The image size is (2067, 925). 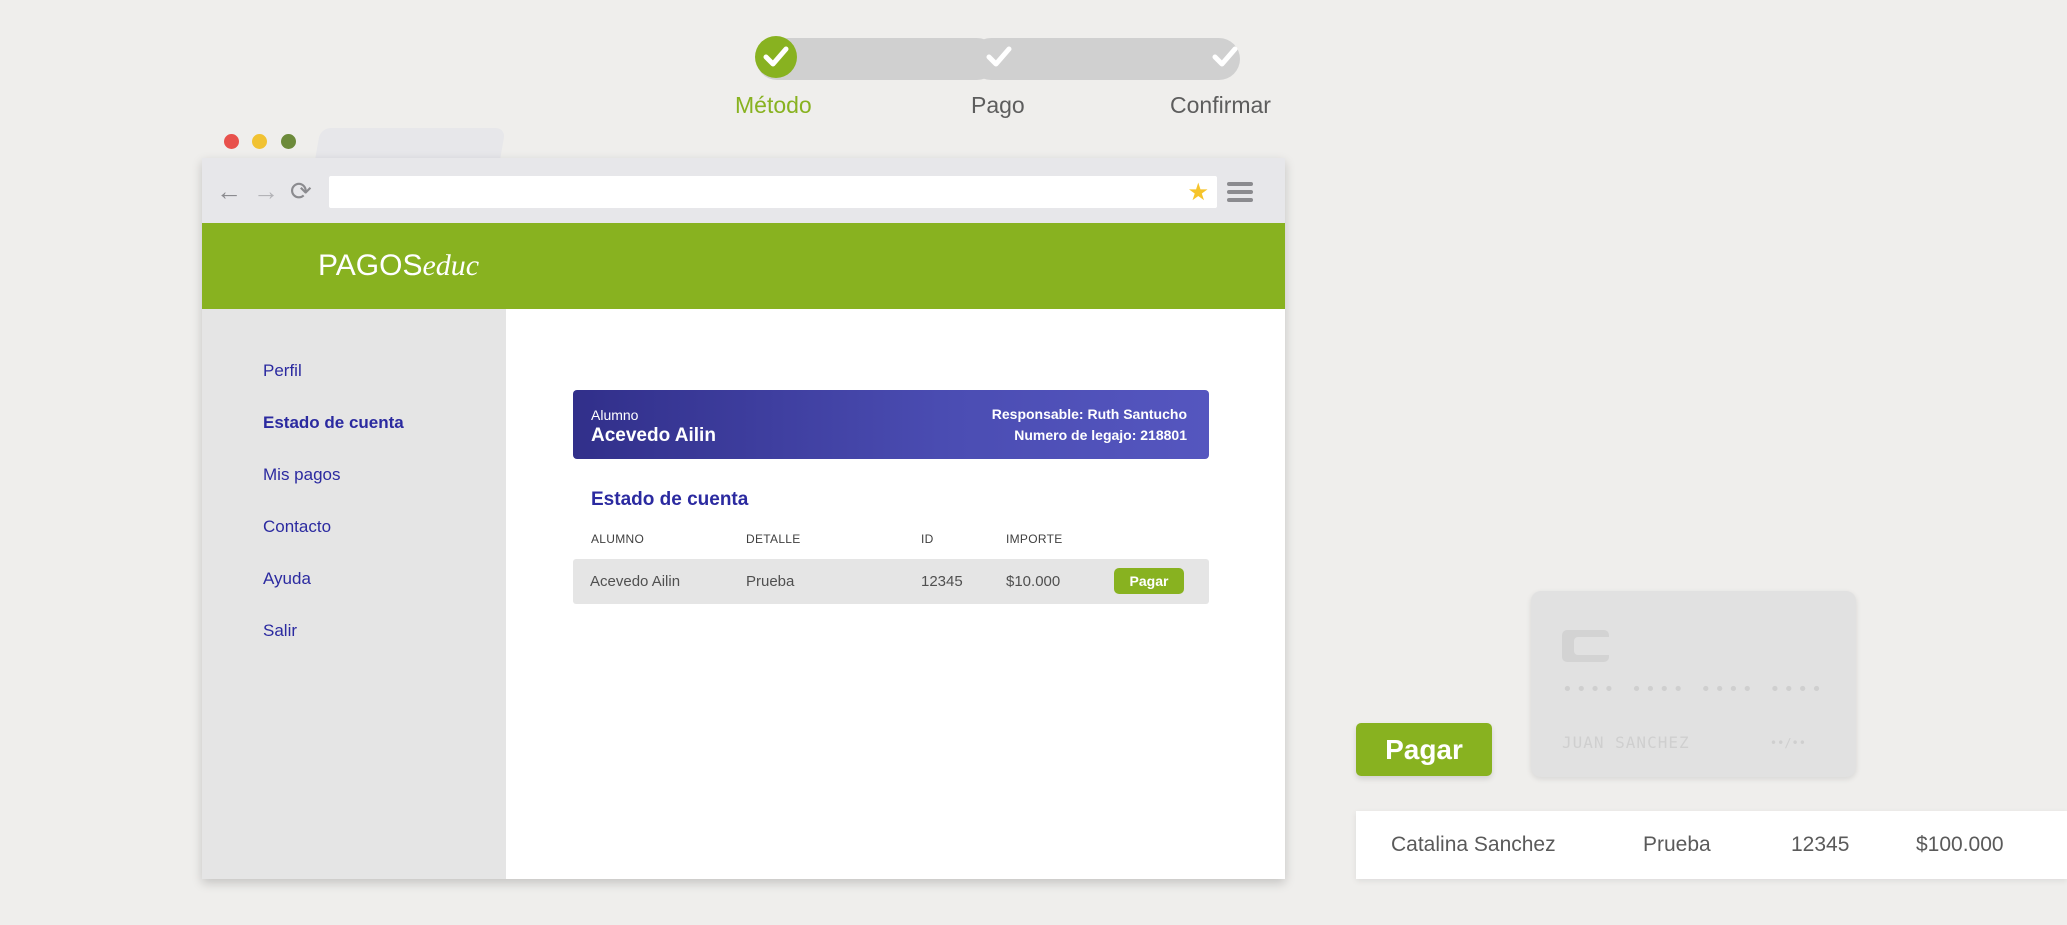 I want to click on pay-button-large: Pagar, so click(x=1424, y=749).